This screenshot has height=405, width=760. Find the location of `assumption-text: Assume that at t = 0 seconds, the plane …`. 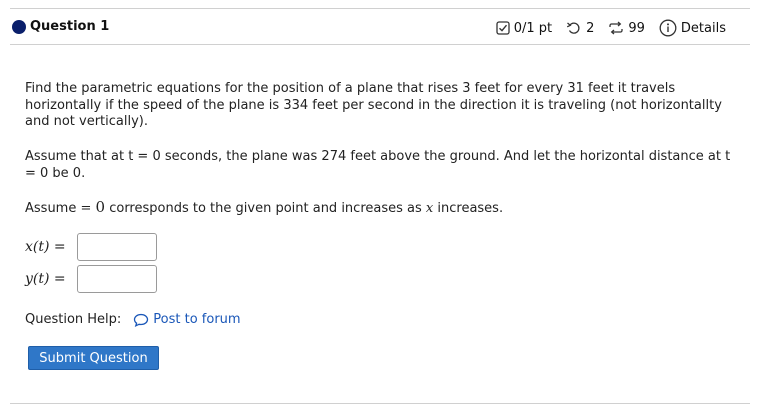

assumption-text: Assume that at t = 0 seconds, the plane … is located at coordinates (378, 165).